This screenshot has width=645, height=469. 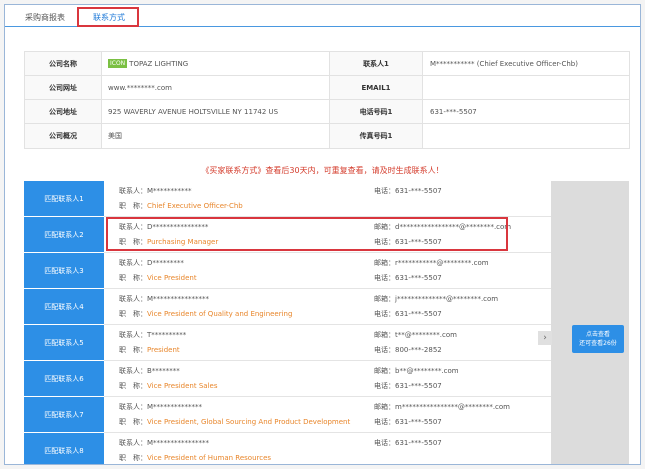 I want to click on fax1-label: 传真号码1, so click(x=376, y=136).